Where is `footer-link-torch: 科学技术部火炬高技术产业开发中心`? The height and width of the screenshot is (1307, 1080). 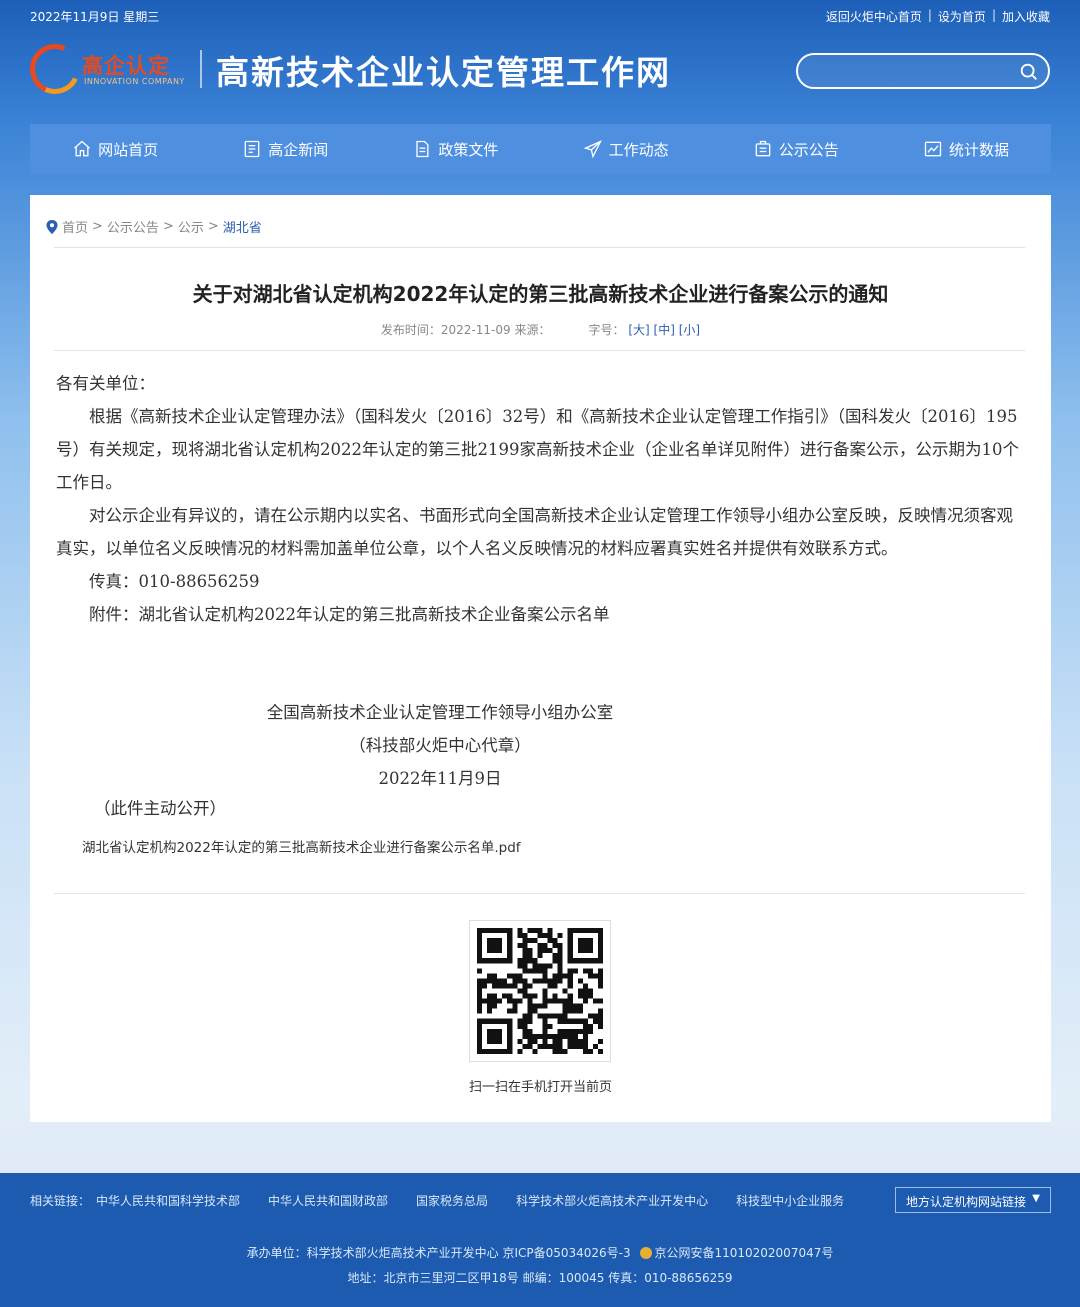
footer-link-torch: 科学技术部火炬高技术产业开发中心 is located at coordinates (612, 1200).